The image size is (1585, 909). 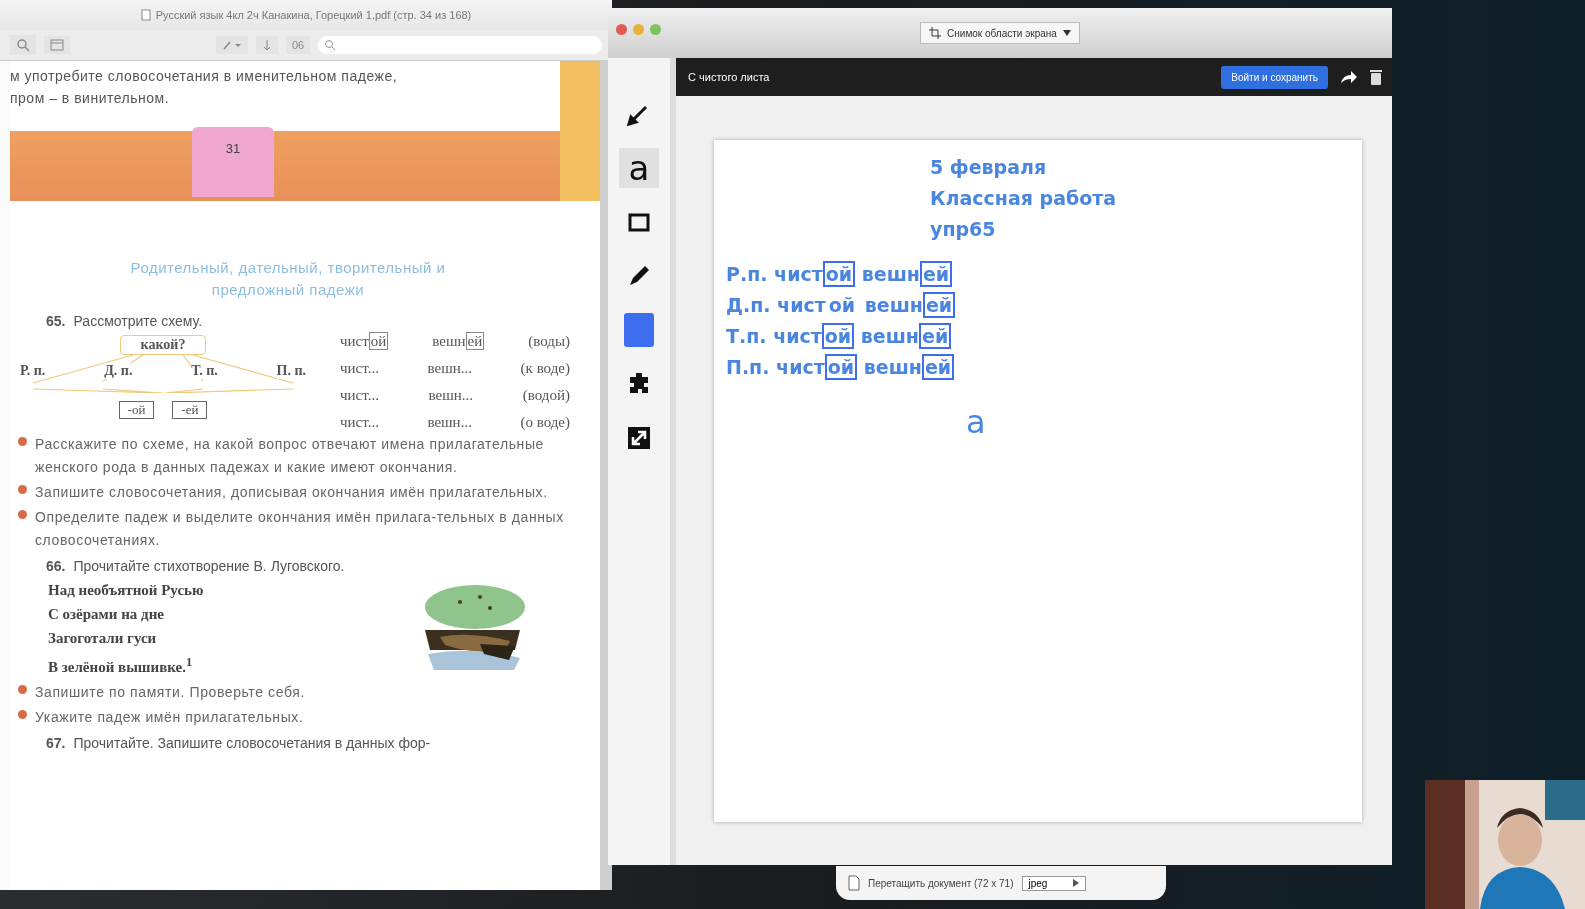 I want to click on phrase-word: (воды), so click(x=549, y=341).